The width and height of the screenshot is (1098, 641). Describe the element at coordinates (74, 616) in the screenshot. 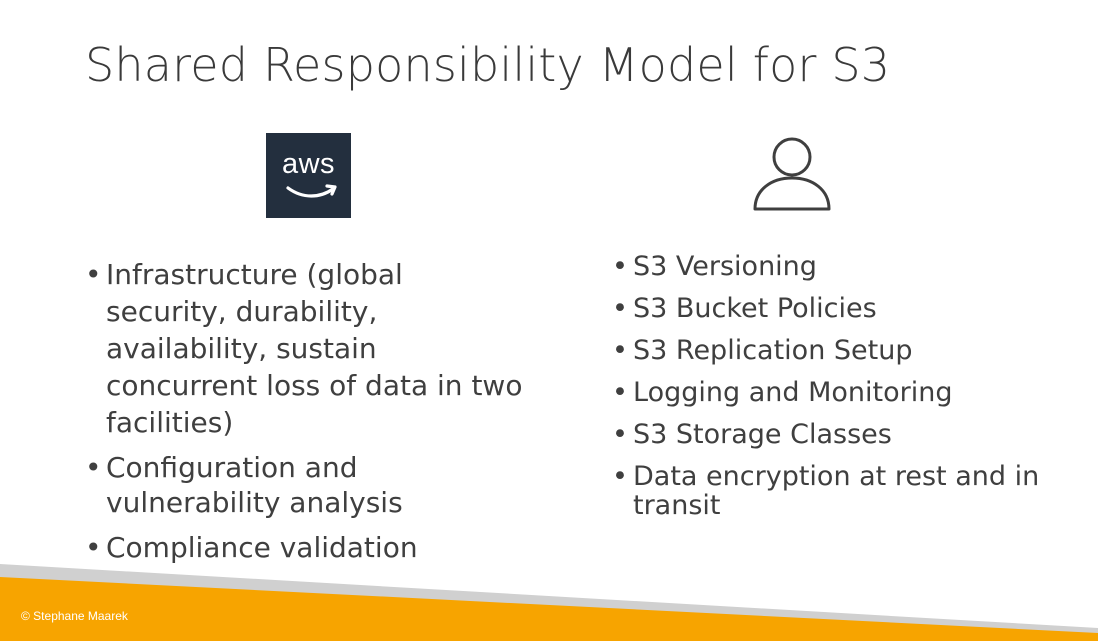

I see `copyright-text: © Stephane Maarek` at that location.